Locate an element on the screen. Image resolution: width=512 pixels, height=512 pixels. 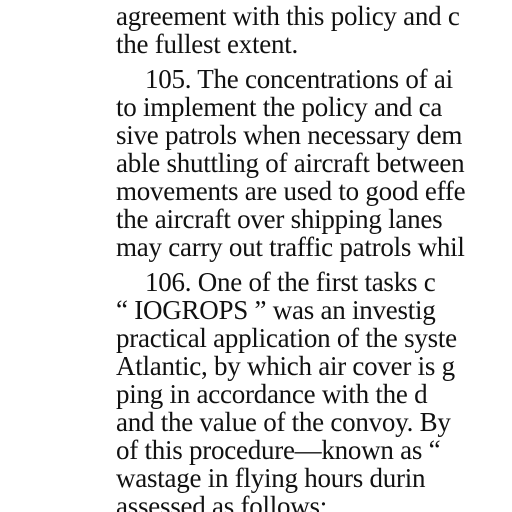
text-line: wastage in flying hours durin is located at coordinates (271, 478).